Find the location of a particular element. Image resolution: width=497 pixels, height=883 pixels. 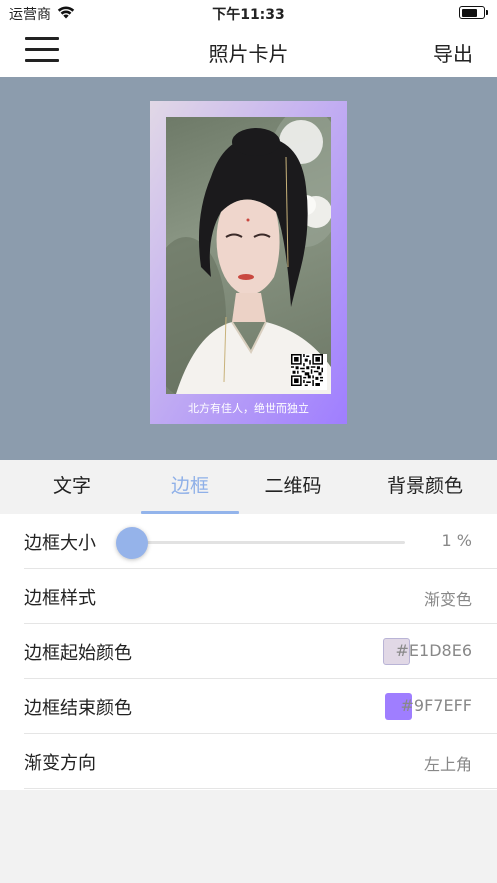

status-bar: 运营商 下午11:33 is located at coordinates (248, 13).